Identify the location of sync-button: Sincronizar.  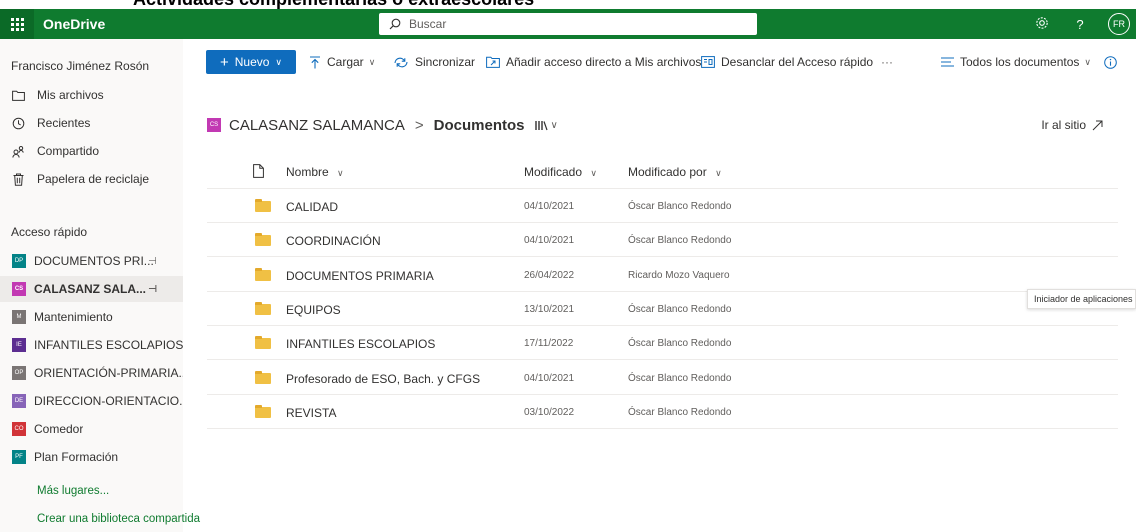
(434, 62).